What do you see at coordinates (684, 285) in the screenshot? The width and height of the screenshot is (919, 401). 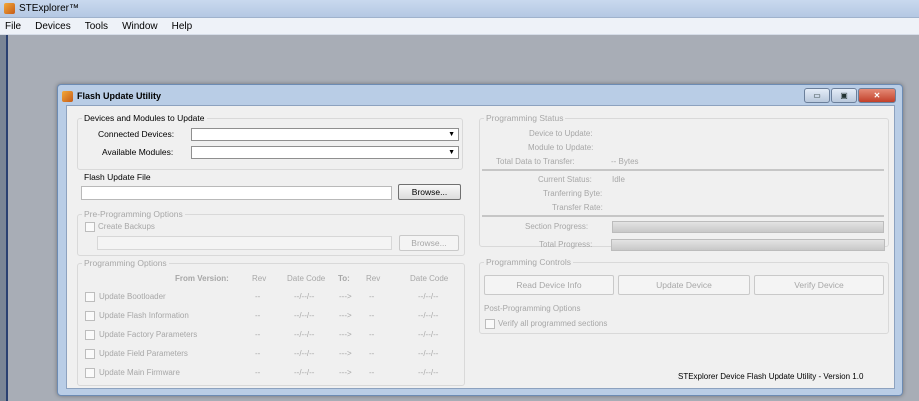 I see `update-device-button: Update Device` at bounding box center [684, 285].